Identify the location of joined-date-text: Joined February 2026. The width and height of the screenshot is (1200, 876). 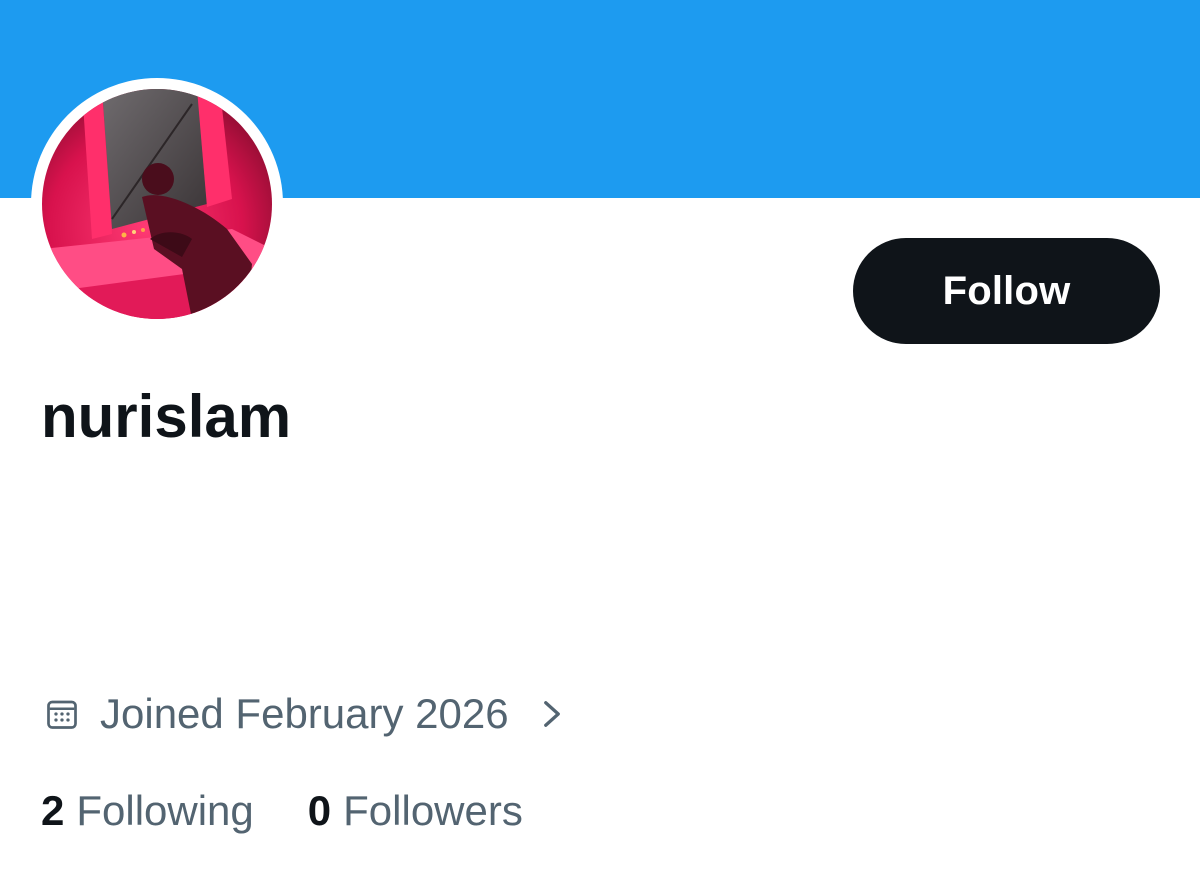
(304, 713).